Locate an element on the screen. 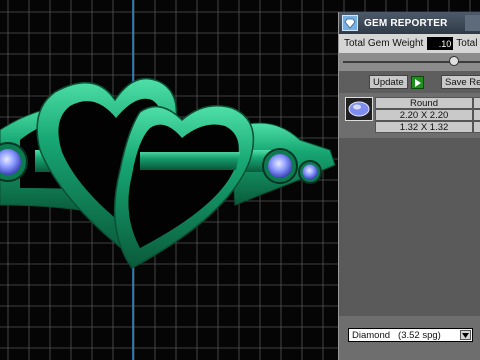 This screenshot has width=480, height=360. total-gem-weight-value: .10 is located at coordinates (440, 43).